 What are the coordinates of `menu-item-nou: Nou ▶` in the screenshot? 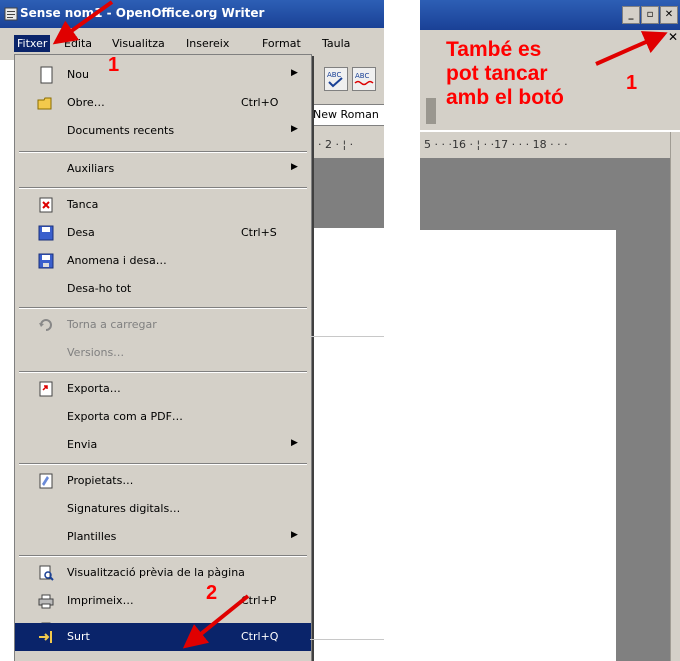 It's located at (163, 75).